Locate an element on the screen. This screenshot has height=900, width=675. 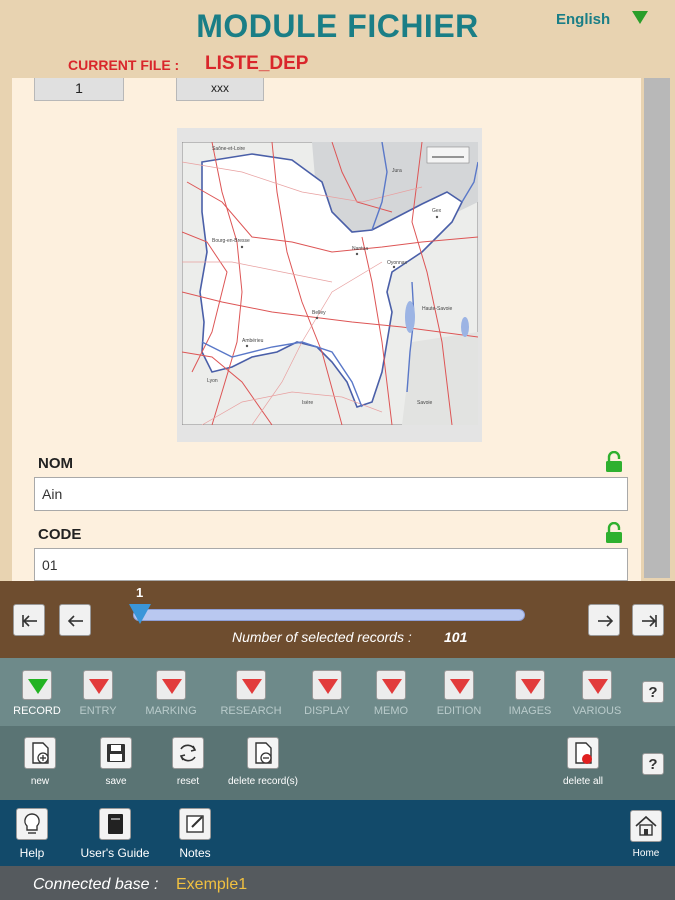
save-button: save is located at coordinates (116, 762).